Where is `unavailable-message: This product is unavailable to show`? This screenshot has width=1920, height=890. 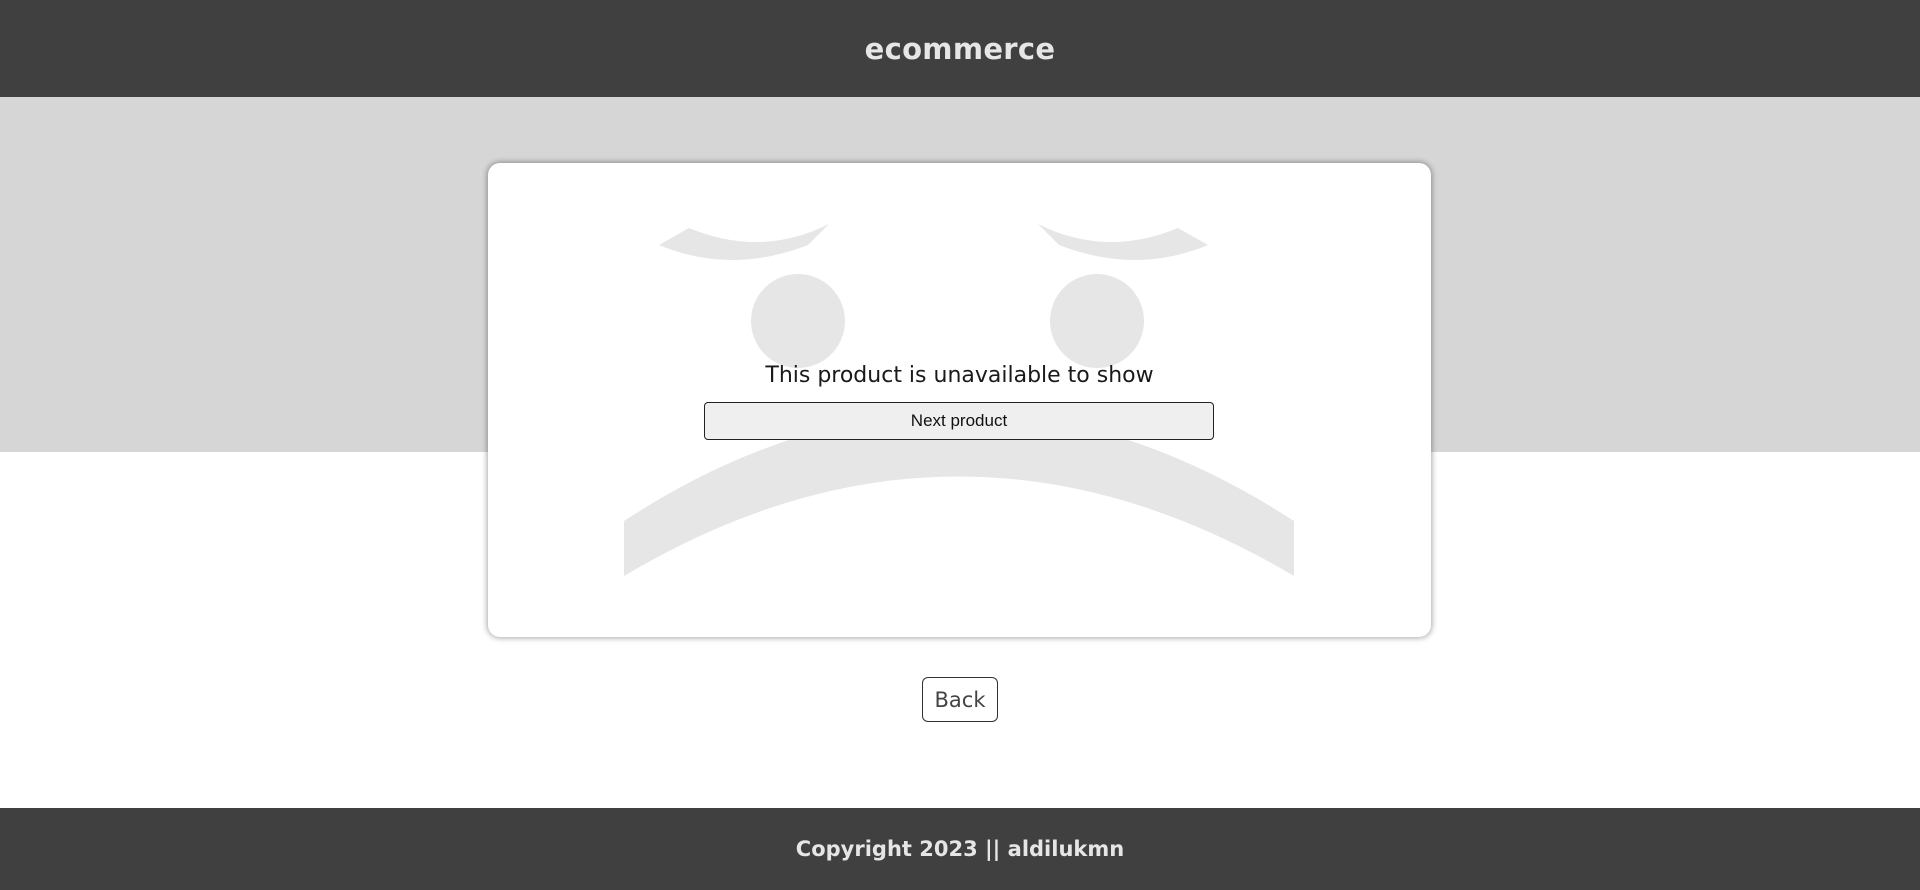 unavailable-message: This product is unavailable to show is located at coordinates (959, 375).